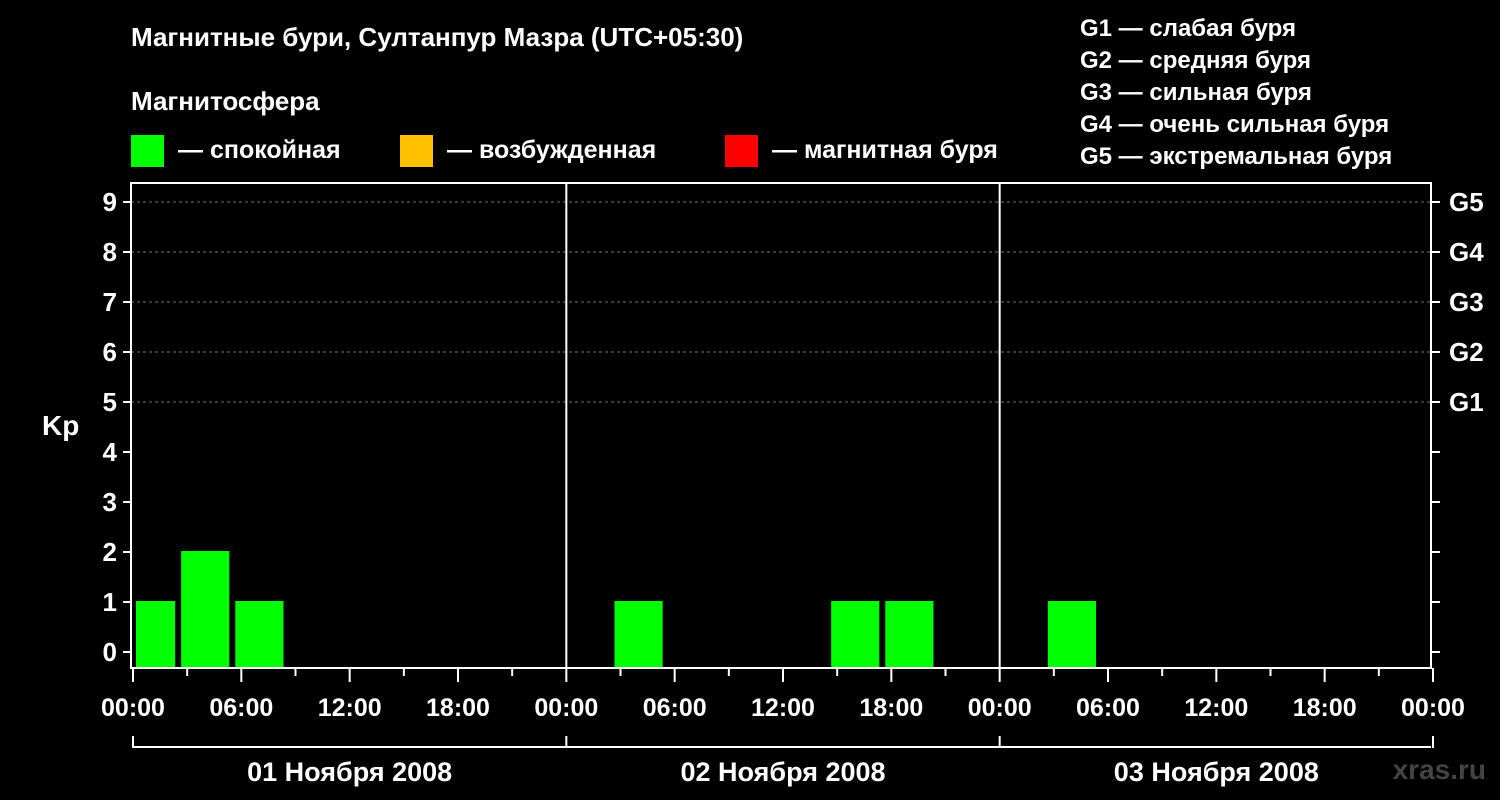 Image resolution: width=1500 pixels, height=800 pixels. What do you see at coordinates (110, 552) in the screenshot?
I see `y-tick-label: 2` at bounding box center [110, 552].